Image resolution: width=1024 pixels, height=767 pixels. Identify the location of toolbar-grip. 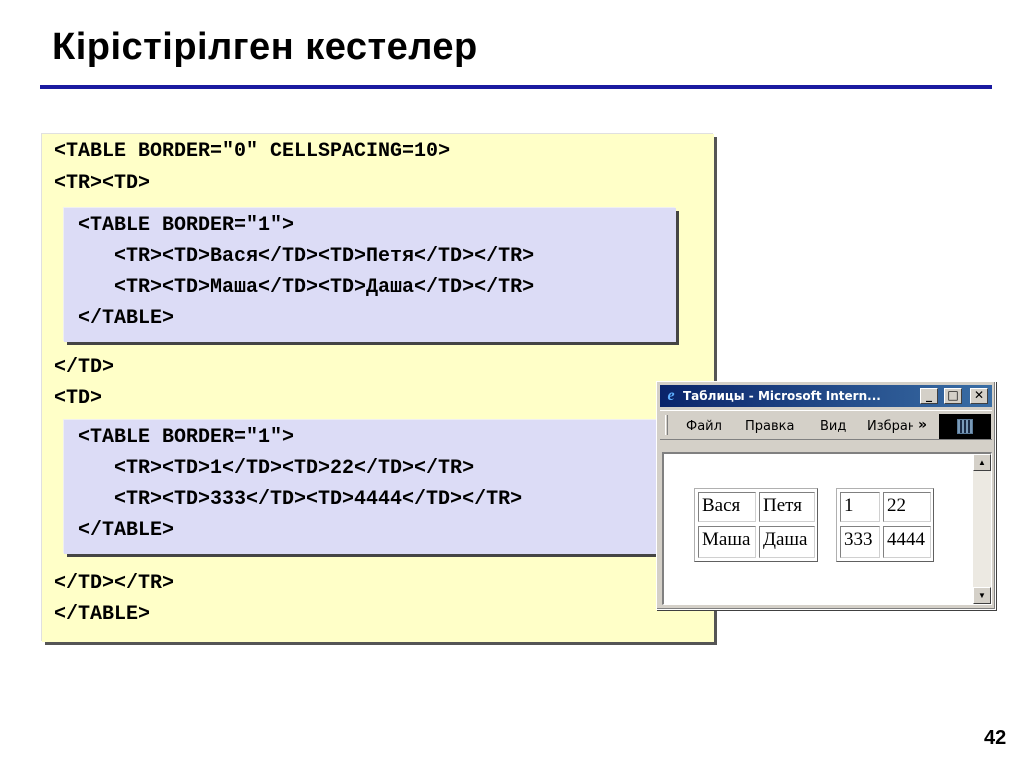
(666, 425).